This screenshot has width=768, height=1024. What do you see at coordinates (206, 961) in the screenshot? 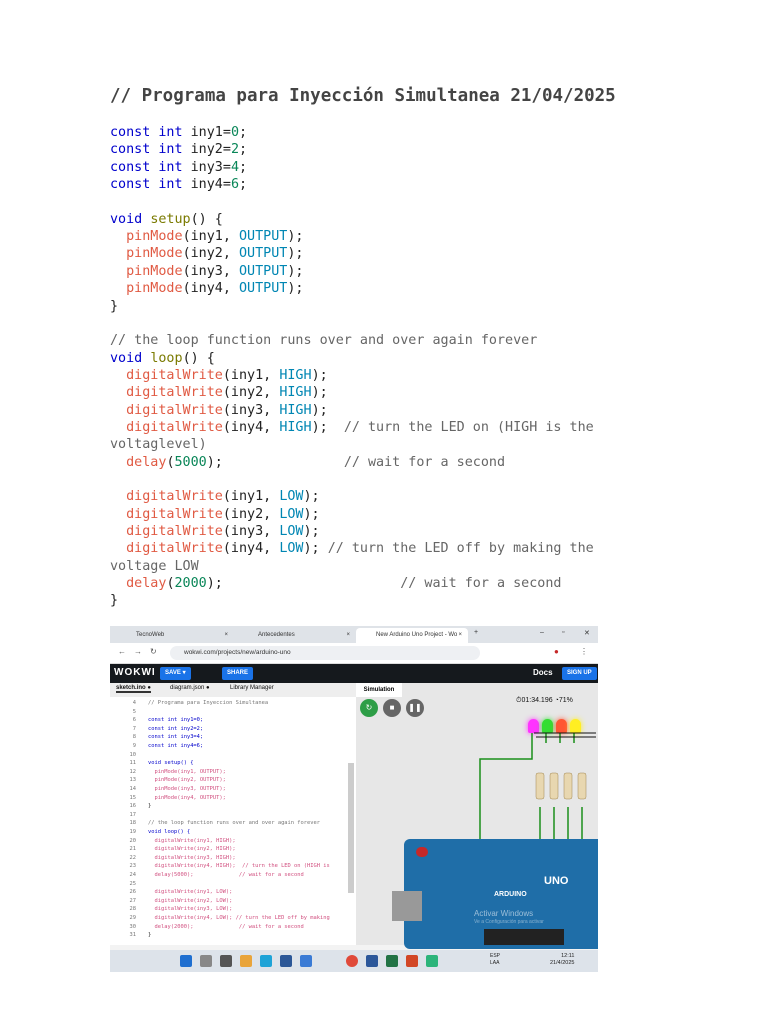
I see `search-icon` at bounding box center [206, 961].